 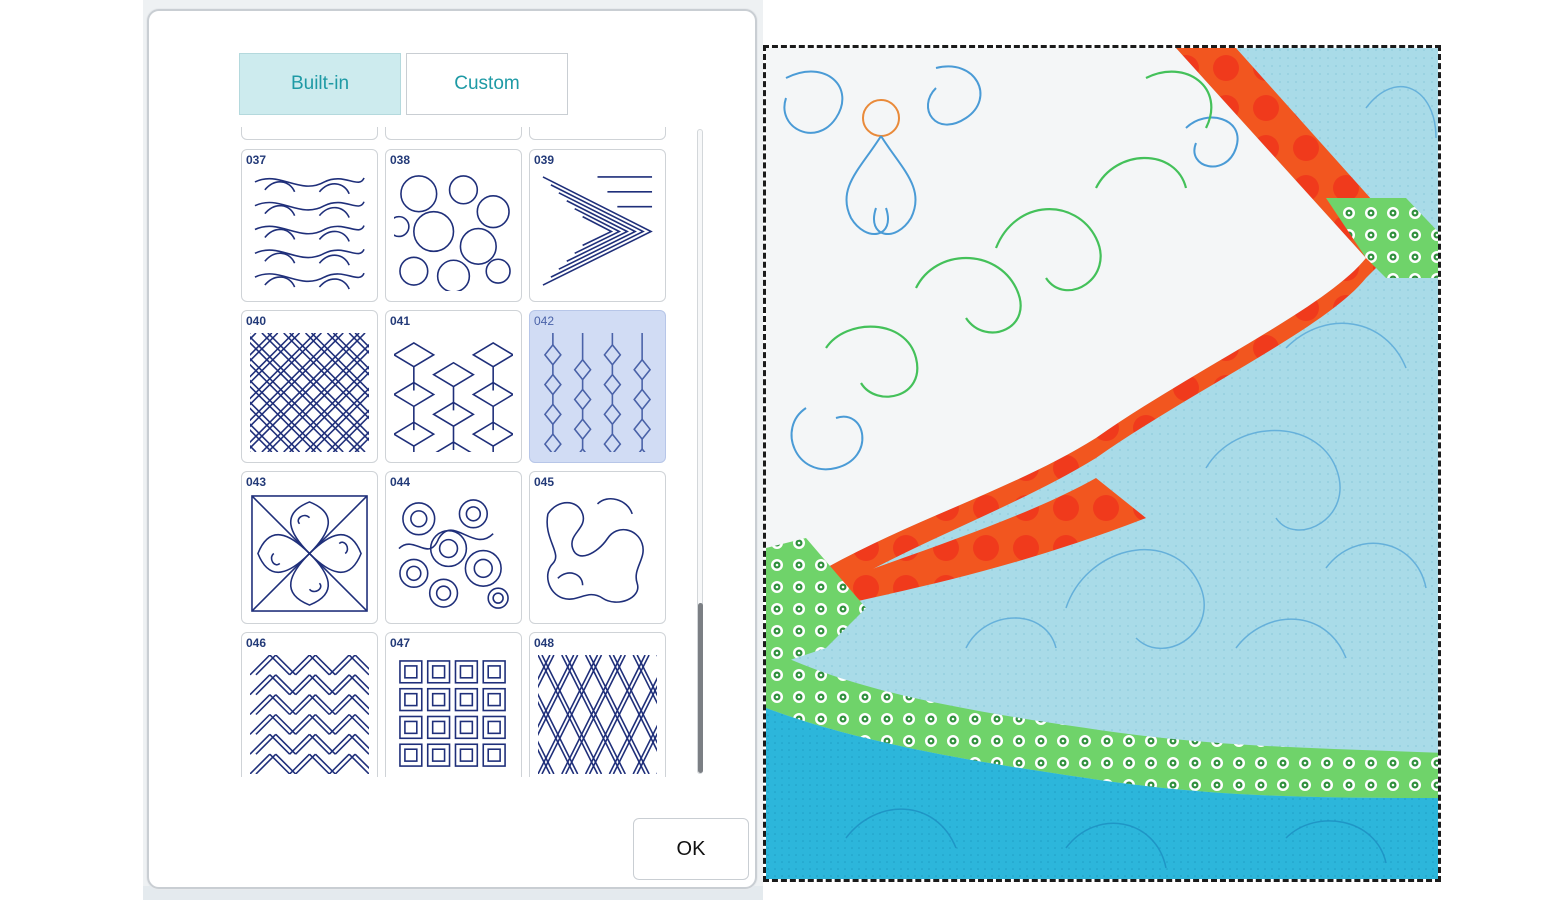 I want to click on pattern-cell-042: 042, so click(x=597, y=386).